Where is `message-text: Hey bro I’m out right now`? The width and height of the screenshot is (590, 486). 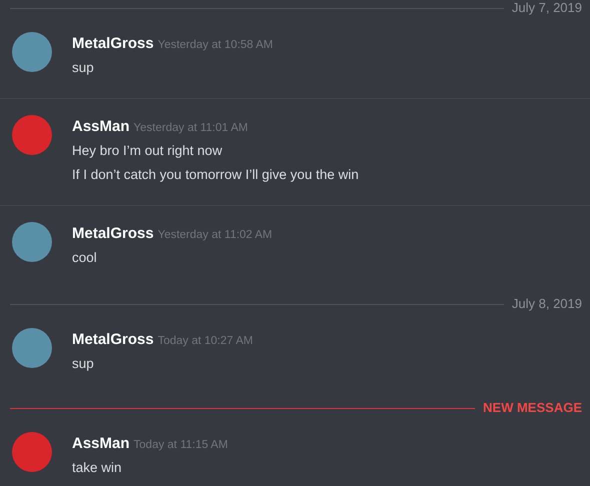
message-text: Hey bro I’m out right now is located at coordinates (148, 151).